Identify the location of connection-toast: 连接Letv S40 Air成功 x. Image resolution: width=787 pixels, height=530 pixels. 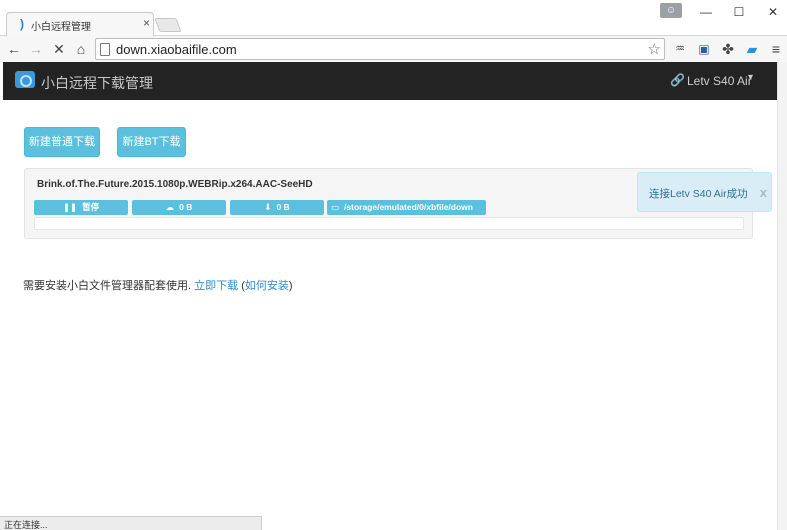
(704, 192).